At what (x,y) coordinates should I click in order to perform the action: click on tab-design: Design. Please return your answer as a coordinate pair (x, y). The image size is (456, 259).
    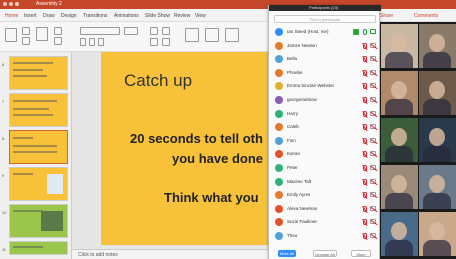
    Looking at the image, I should click on (69, 16).